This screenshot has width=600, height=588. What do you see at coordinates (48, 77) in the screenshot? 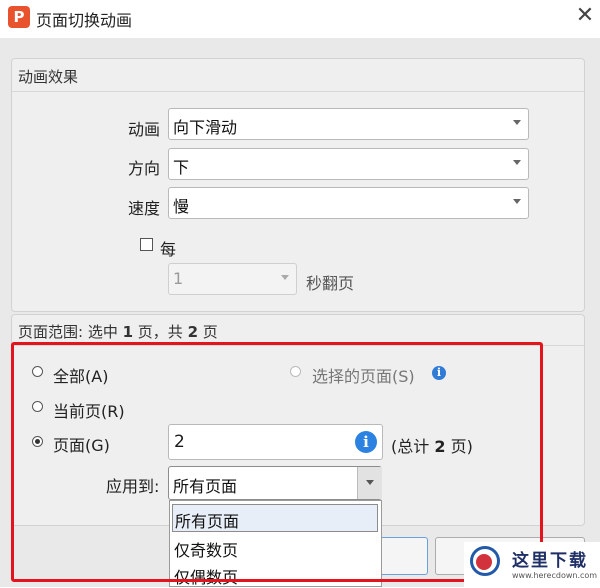
I see `group-title: 动画效果` at bounding box center [48, 77].